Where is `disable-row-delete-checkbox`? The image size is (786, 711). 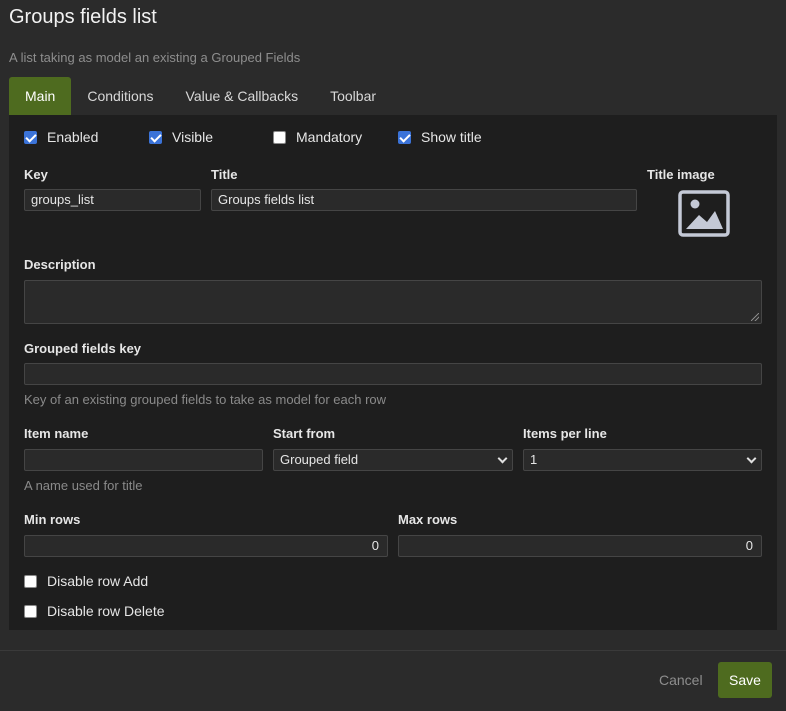 disable-row-delete-checkbox is located at coordinates (30, 611).